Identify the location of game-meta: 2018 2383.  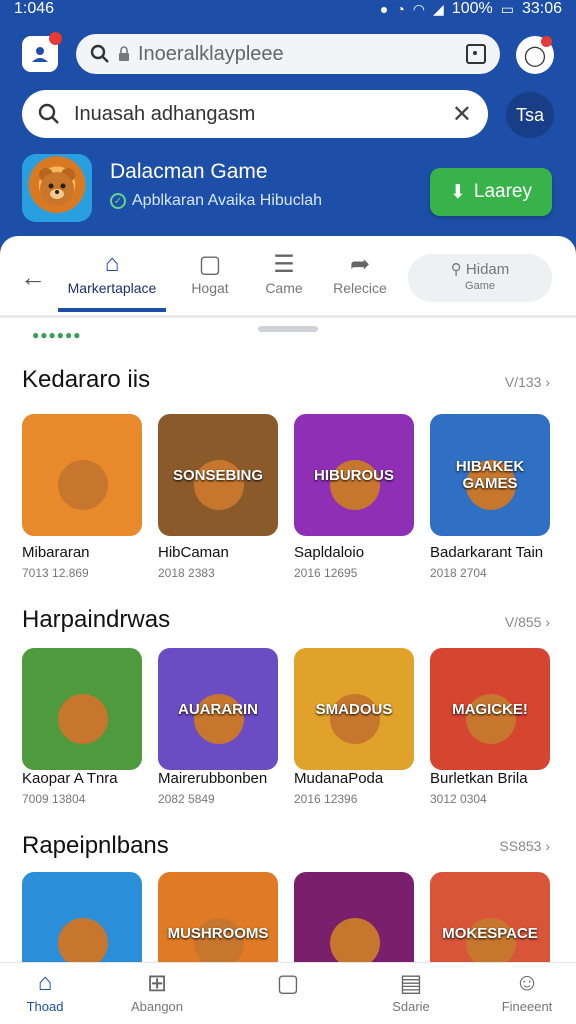
(186, 573).